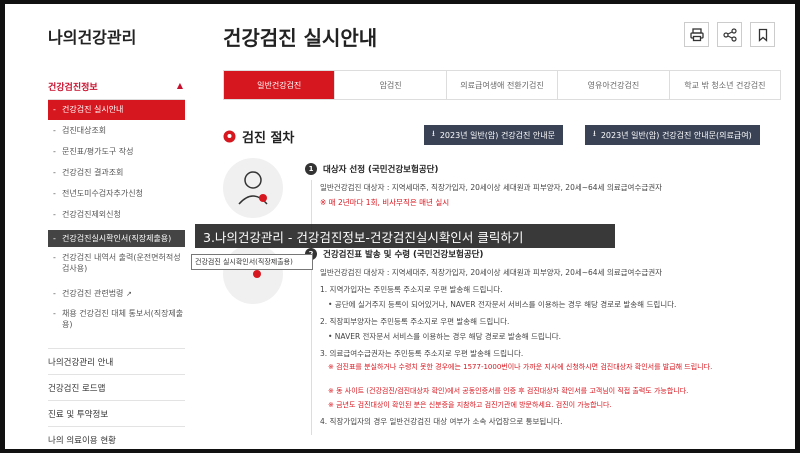 This screenshot has height=453, width=800. What do you see at coordinates (252, 262) in the screenshot?
I see `hover-tooltip: 건강검진 실시확인서(직장제출용)` at bounding box center [252, 262].